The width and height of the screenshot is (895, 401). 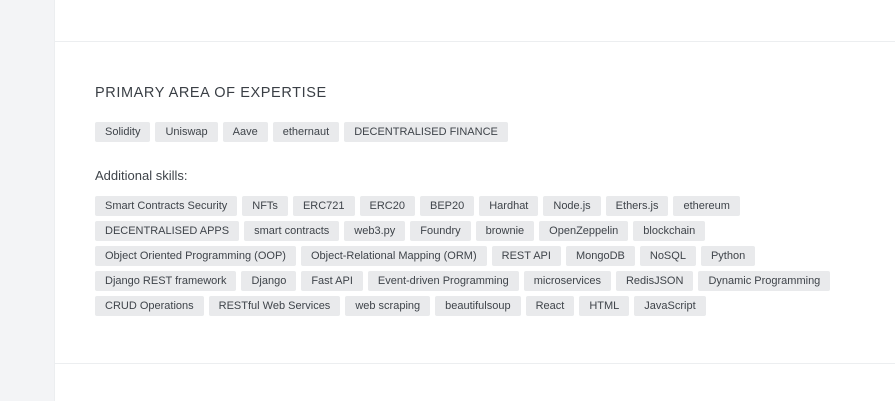 I want to click on additional-skill-tag: Node.js, so click(x=572, y=206).